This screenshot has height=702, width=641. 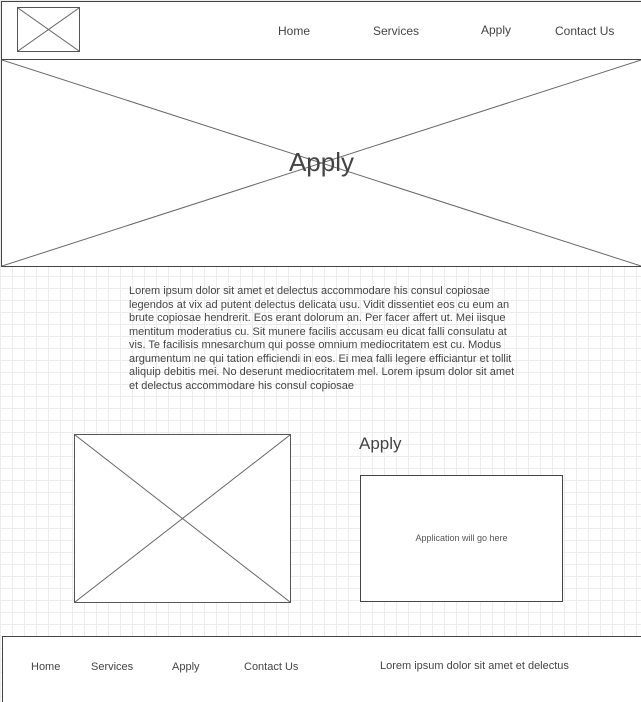 I want to click on nav-services-link: Services, so click(x=396, y=31).